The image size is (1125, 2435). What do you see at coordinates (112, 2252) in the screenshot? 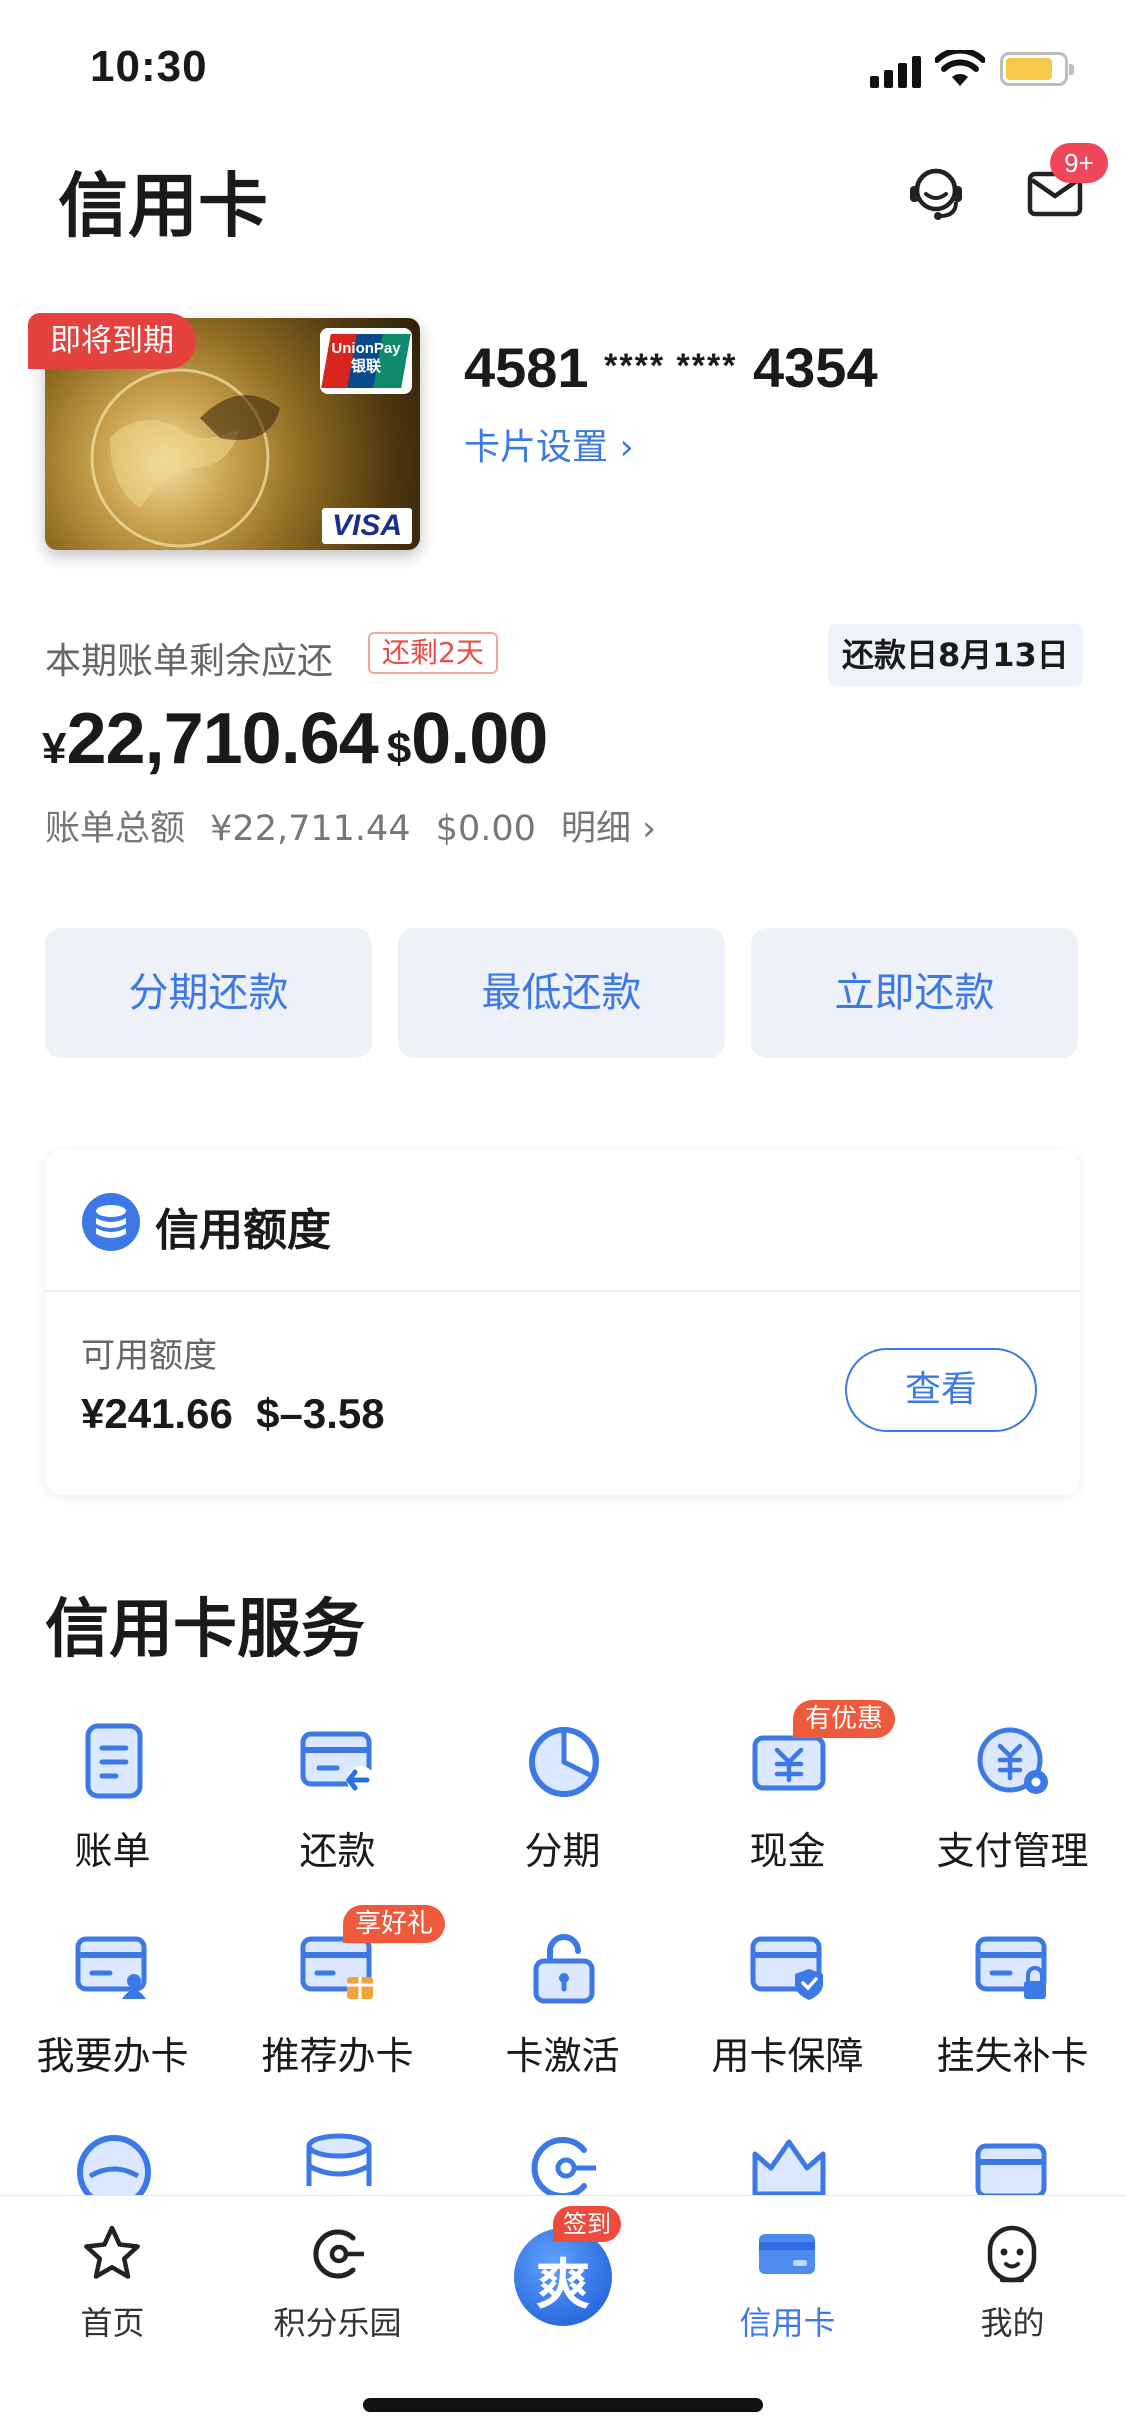
I see `star-icon` at bounding box center [112, 2252].